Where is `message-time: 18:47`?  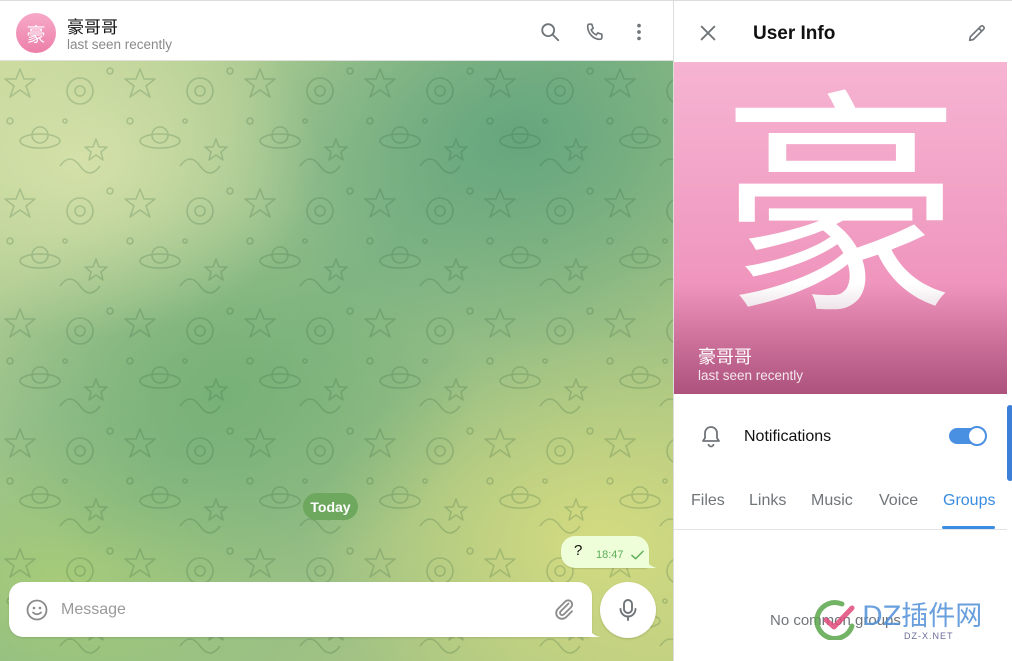 message-time: 18:47 is located at coordinates (610, 555).